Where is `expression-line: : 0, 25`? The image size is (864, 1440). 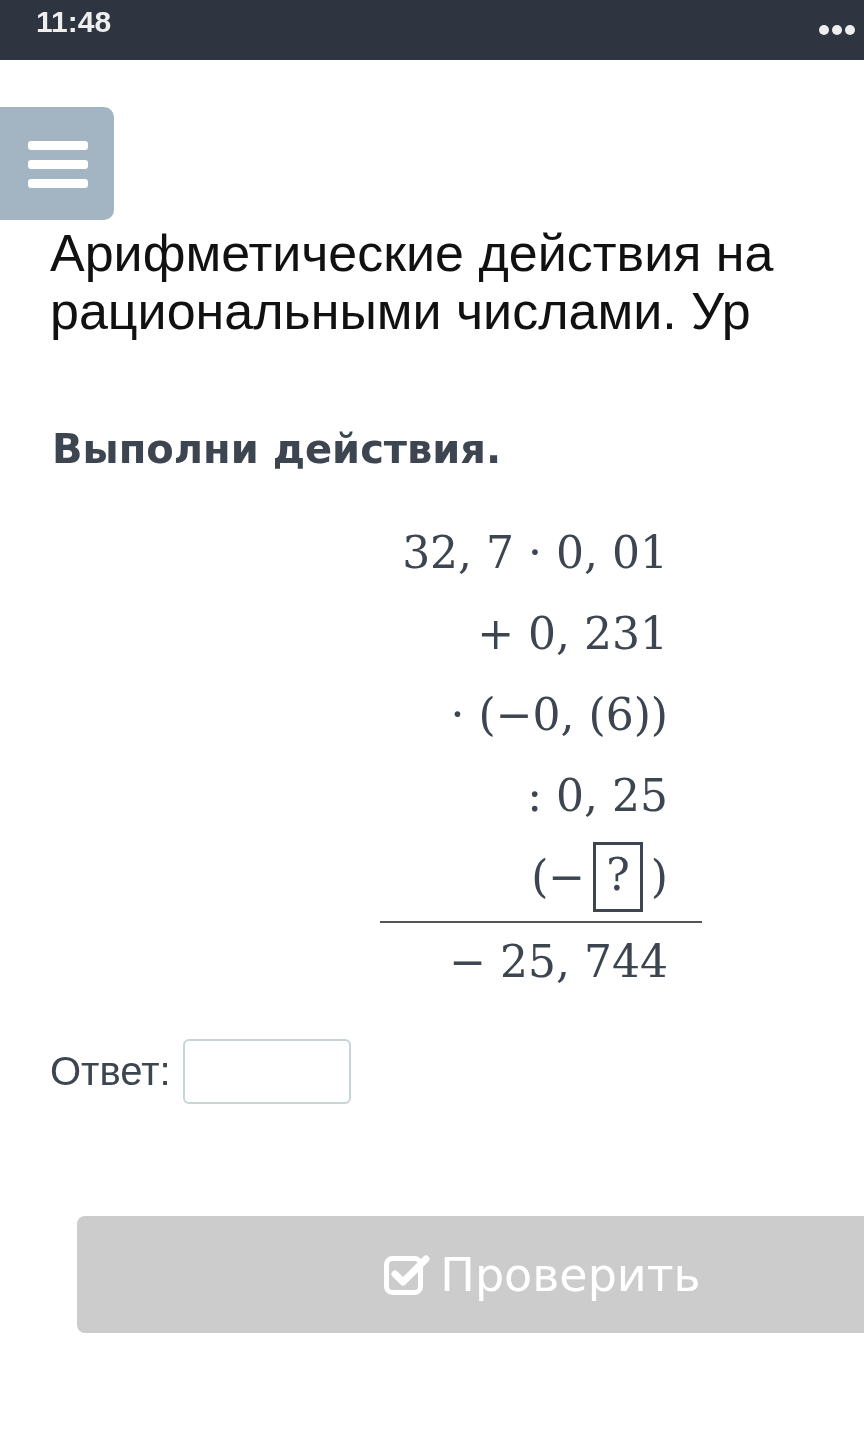
expression-line: : 0, 25 is located at coordinates (597, 795).